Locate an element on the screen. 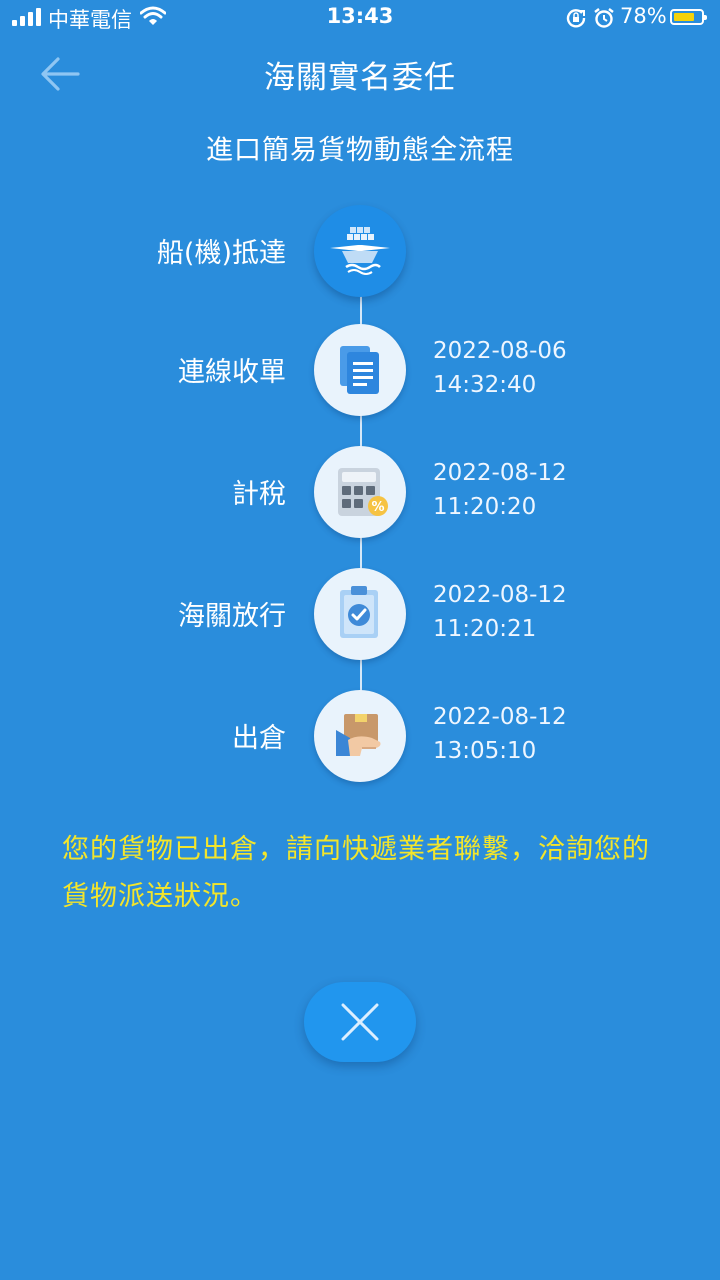  close-icon is located at coordinates (360, 1022).